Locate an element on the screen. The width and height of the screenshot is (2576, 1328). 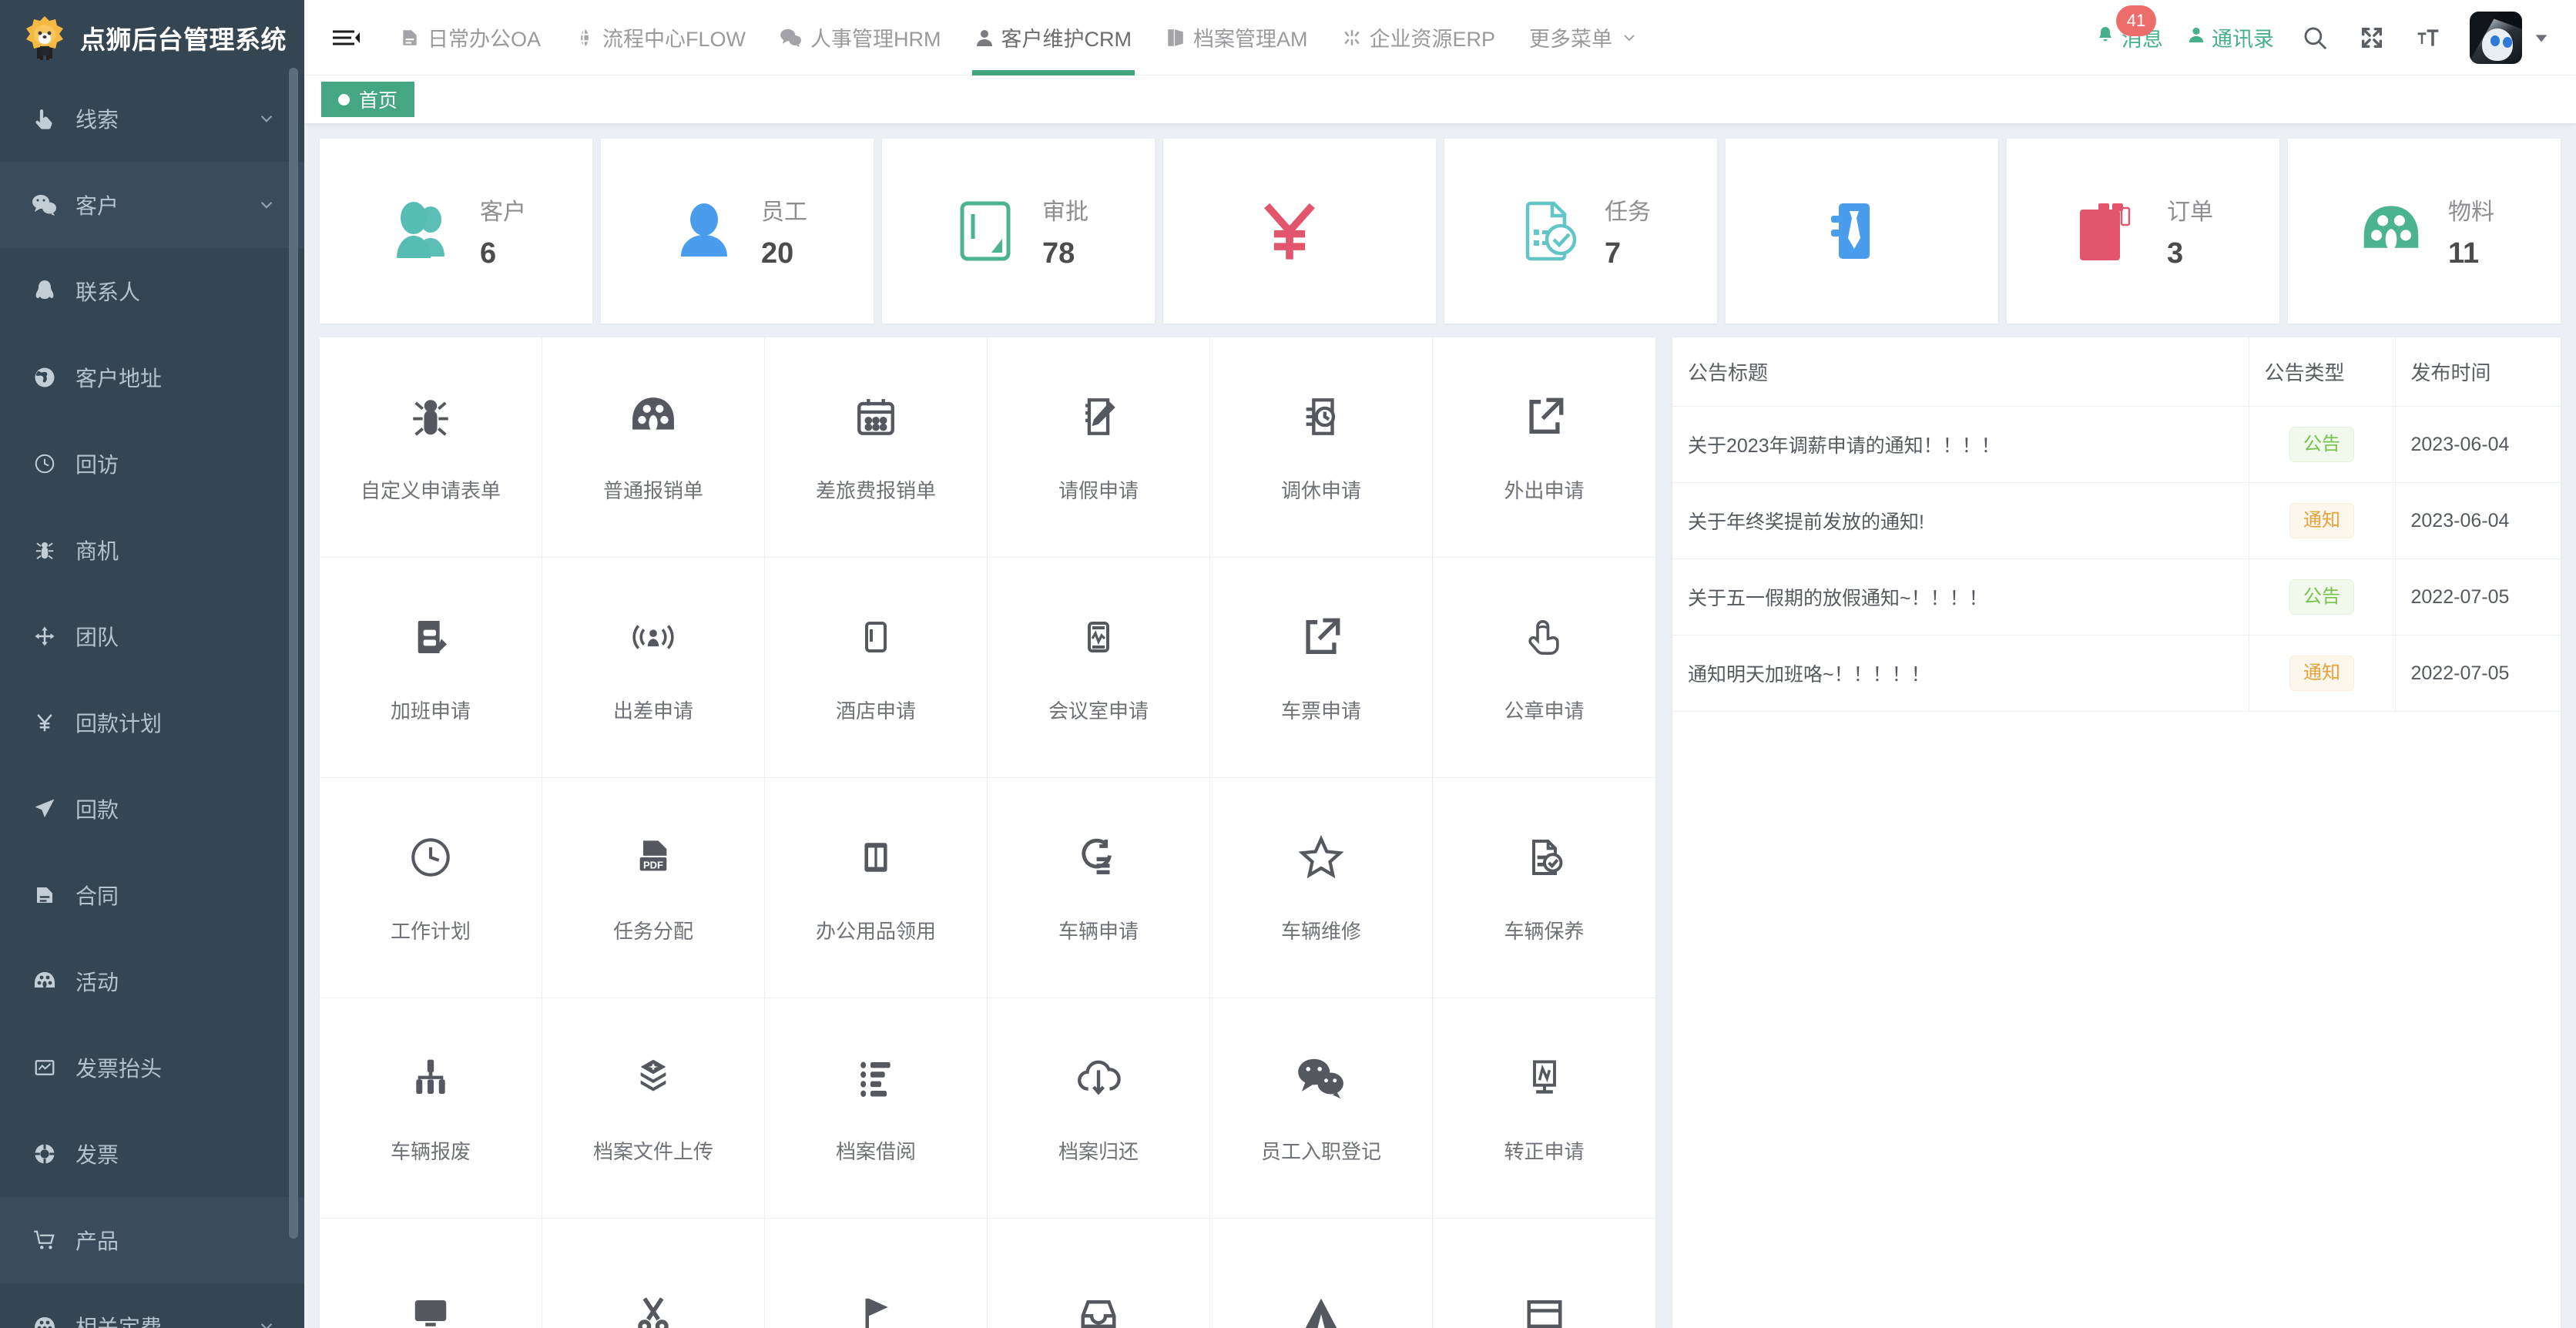
notice-title: 关于年终奖提前发放的通知! is located at coordinates (1960, 520).